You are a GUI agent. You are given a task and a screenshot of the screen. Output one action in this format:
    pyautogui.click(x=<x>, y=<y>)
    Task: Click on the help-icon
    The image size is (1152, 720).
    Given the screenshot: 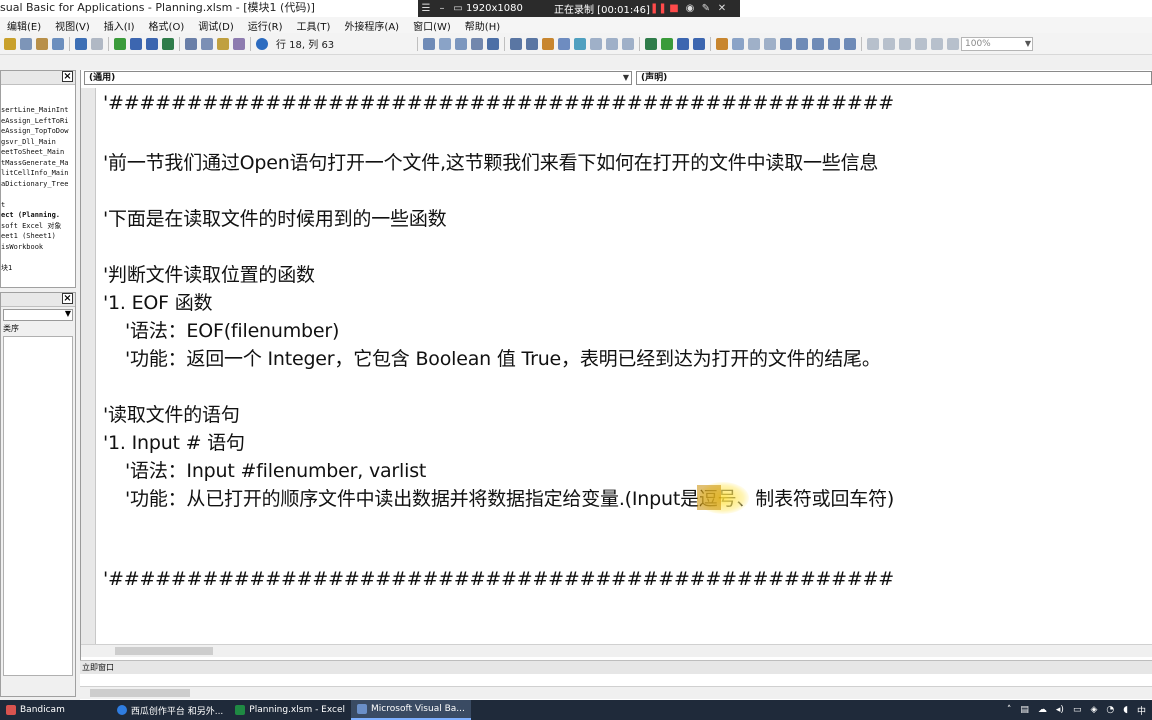 What is the action you would take?
    pyautogui.click(x=262, y=43)
    